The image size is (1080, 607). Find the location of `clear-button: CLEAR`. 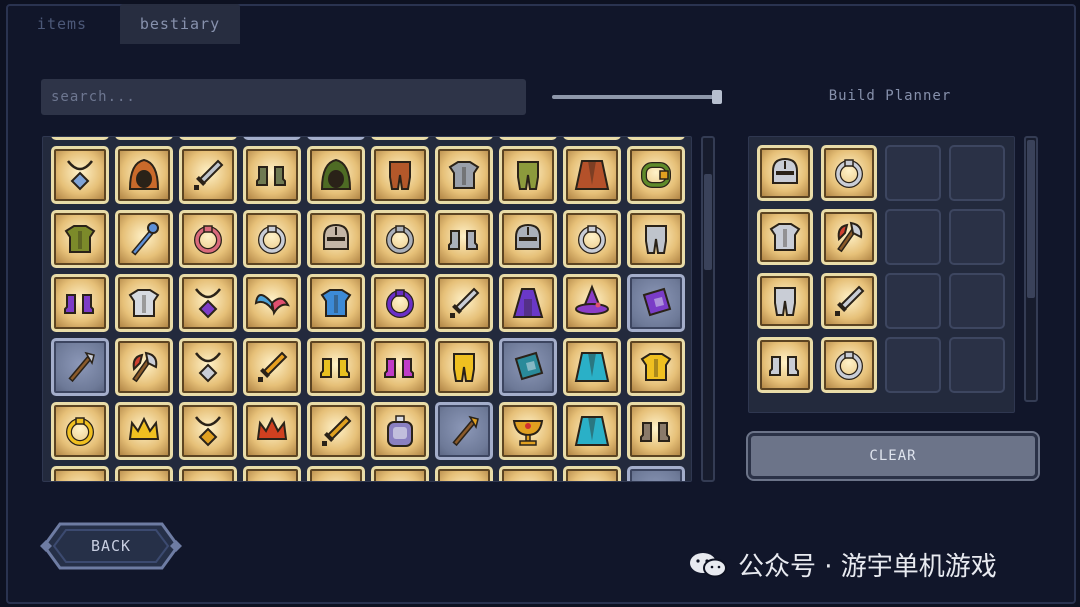

clear-button: CLEAR is located at coordinates (893, 456).